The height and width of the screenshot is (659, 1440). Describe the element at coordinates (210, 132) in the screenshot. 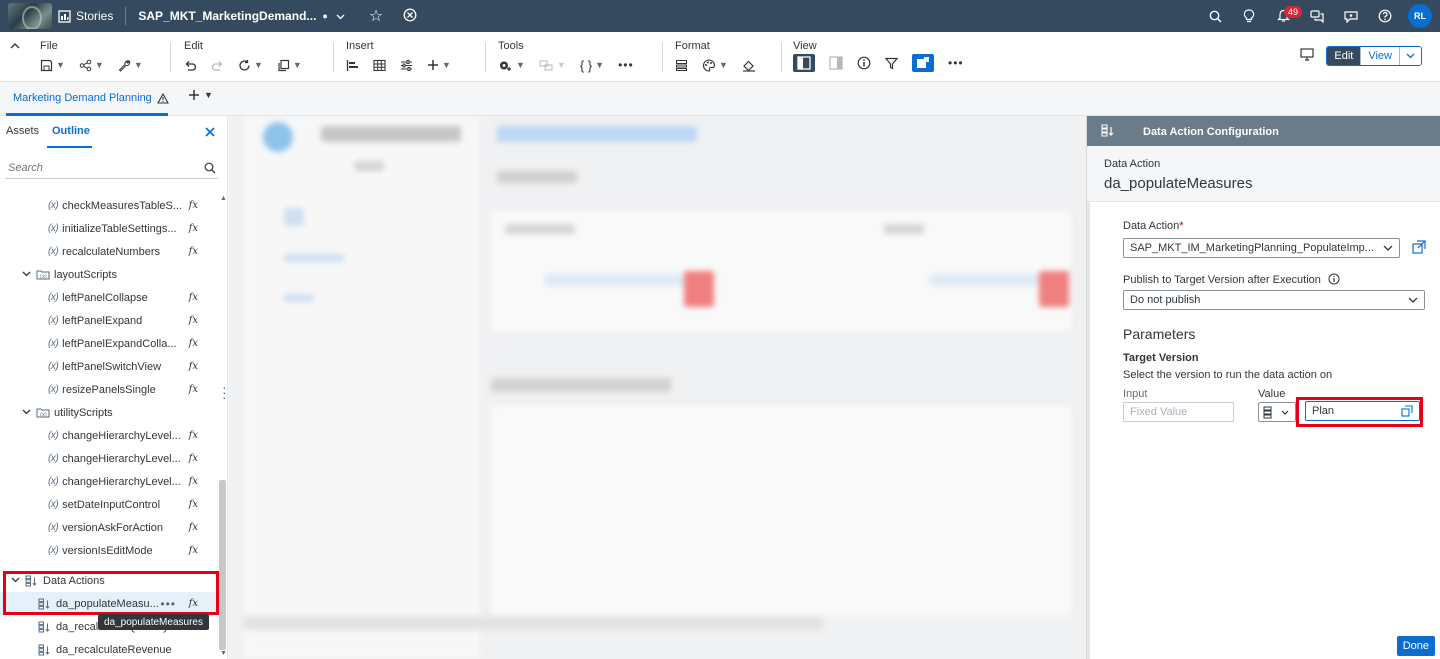

I see `close-panel-icon` at that location.